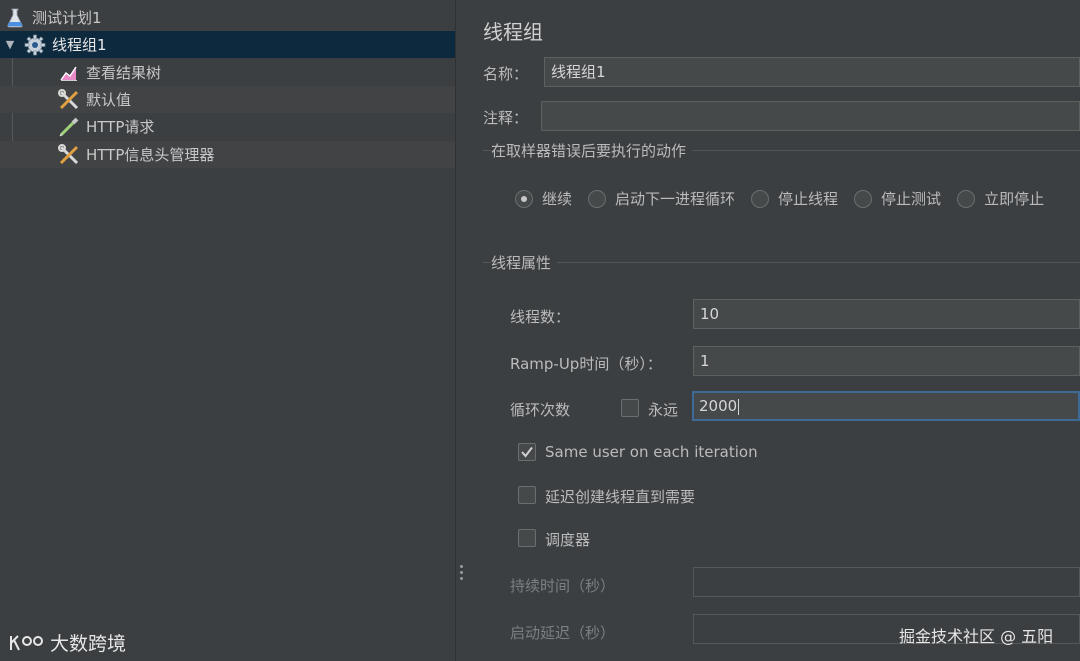 This screenshot has width=1080, height=661. I want to click on section-divider, so click(781, 262).